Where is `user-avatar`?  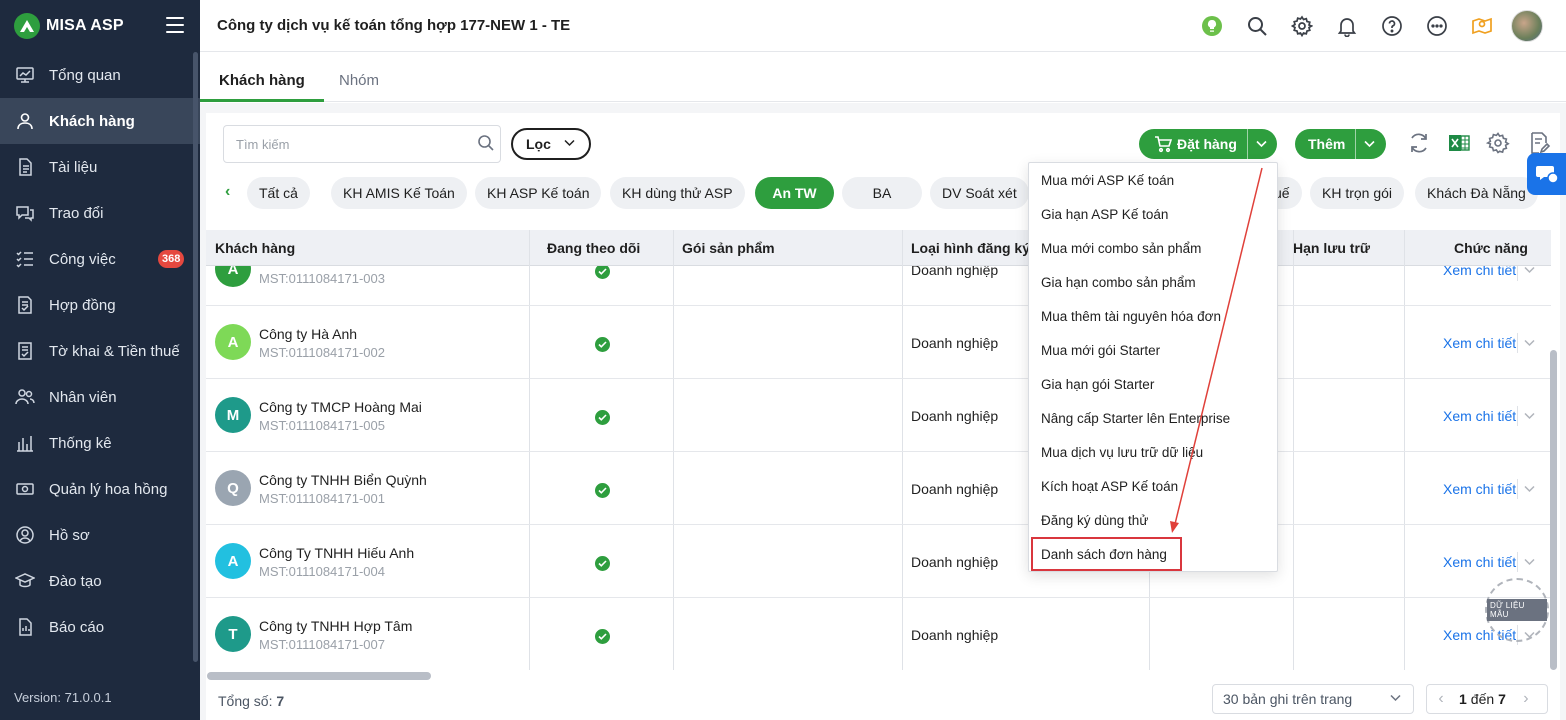
user-avatar is located at coordinates (1527, 26).